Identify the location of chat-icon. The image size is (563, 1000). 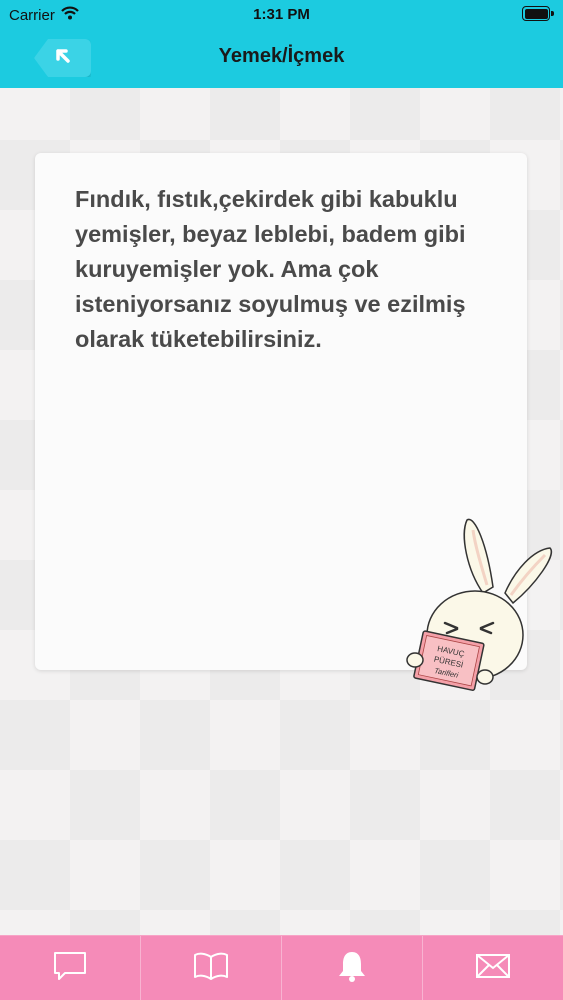
(70, 968).